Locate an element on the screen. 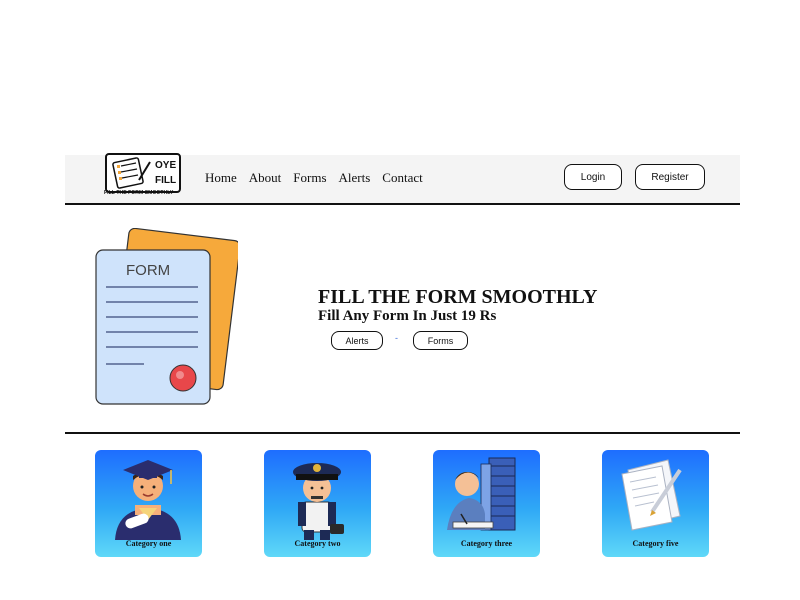 This screenshot has height=600, width=800. login-button: Login is located at coordinates (593, 177).